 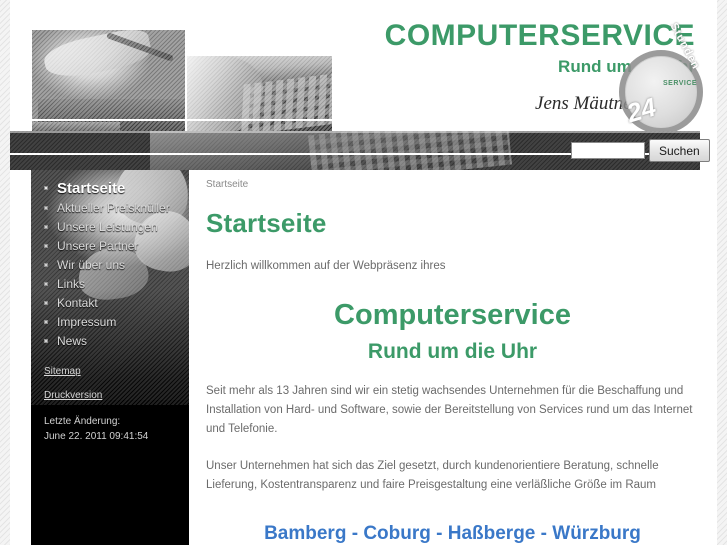 What do you see at coordinates (96, 436) in the screenshot?
I see `last-changed-value: June 22. 2011 09:41:54` at bounding box center [96, 436].